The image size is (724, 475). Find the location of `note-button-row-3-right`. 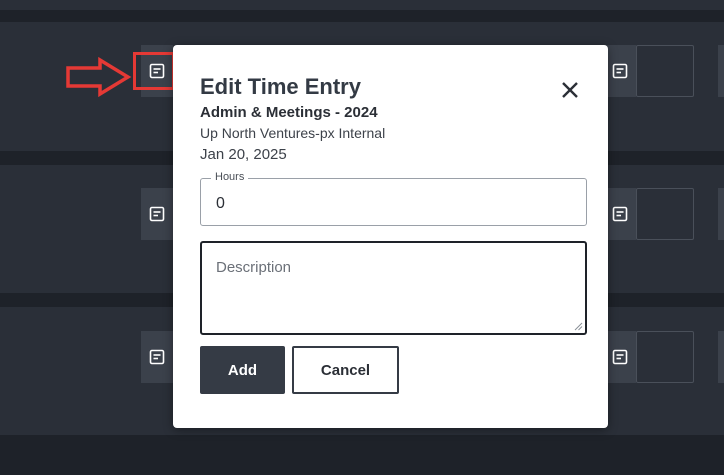

note-button-row-3-right is located at coordinates (620, 357).